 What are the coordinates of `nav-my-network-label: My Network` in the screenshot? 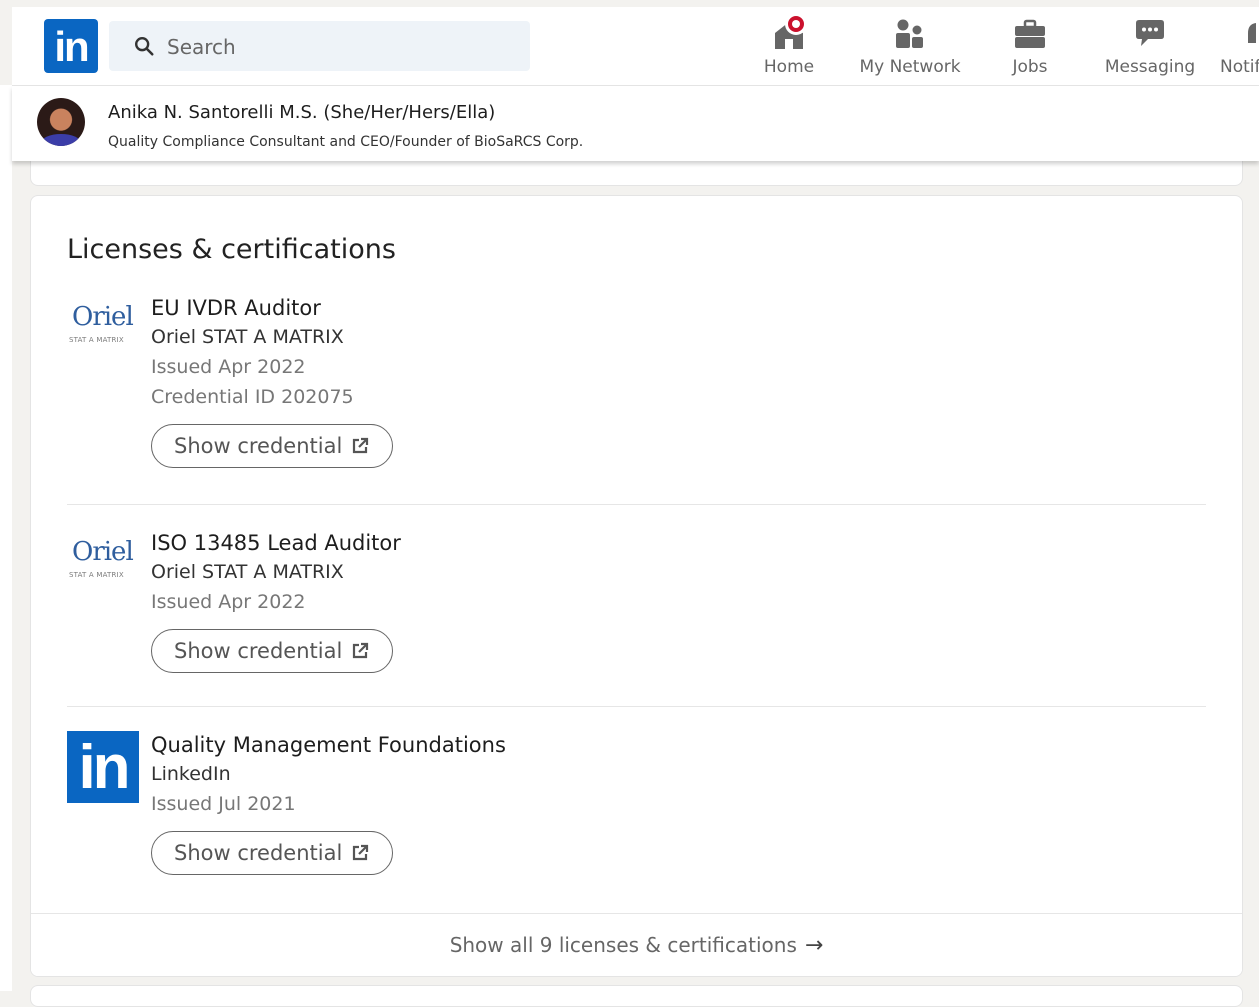 It's located at (910, 67).